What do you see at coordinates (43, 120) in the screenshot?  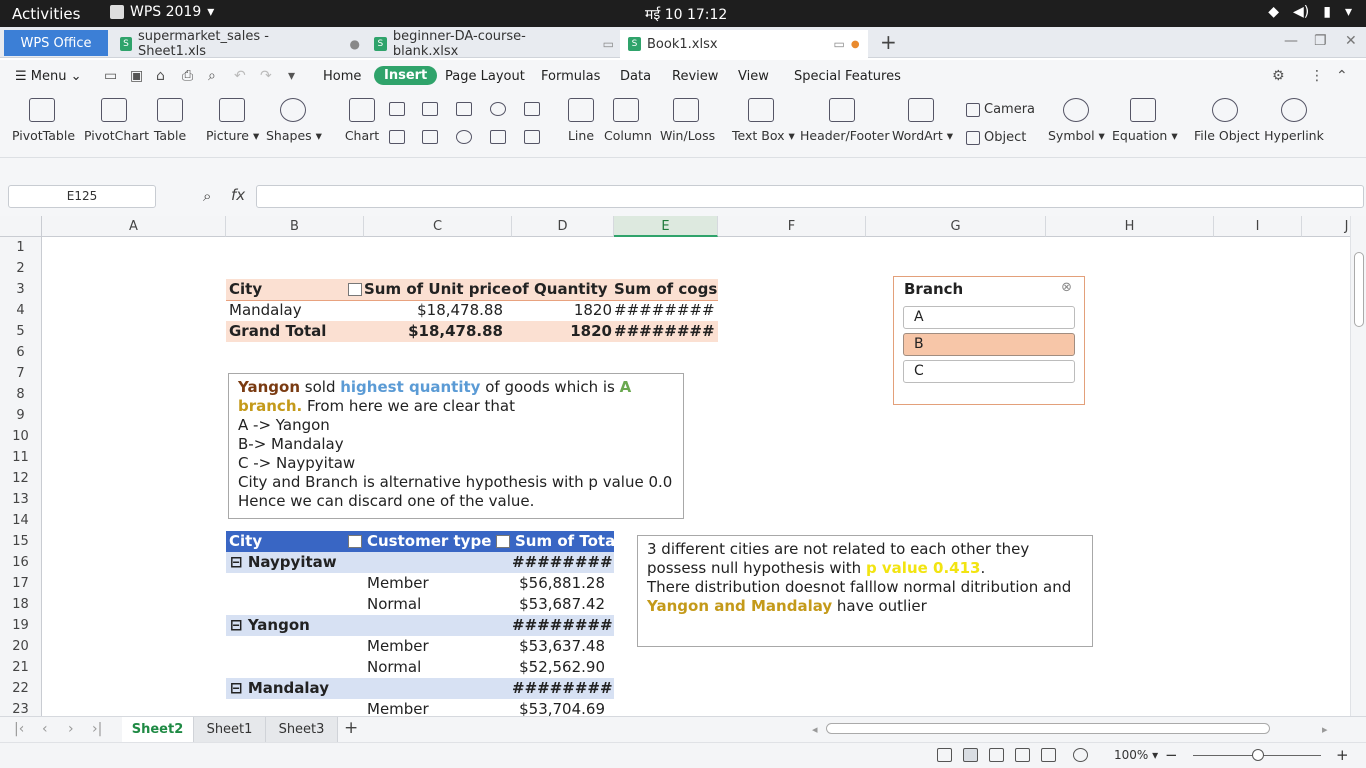 I see `pivottable-button: PivotTable` at bounding box center [43, 120].